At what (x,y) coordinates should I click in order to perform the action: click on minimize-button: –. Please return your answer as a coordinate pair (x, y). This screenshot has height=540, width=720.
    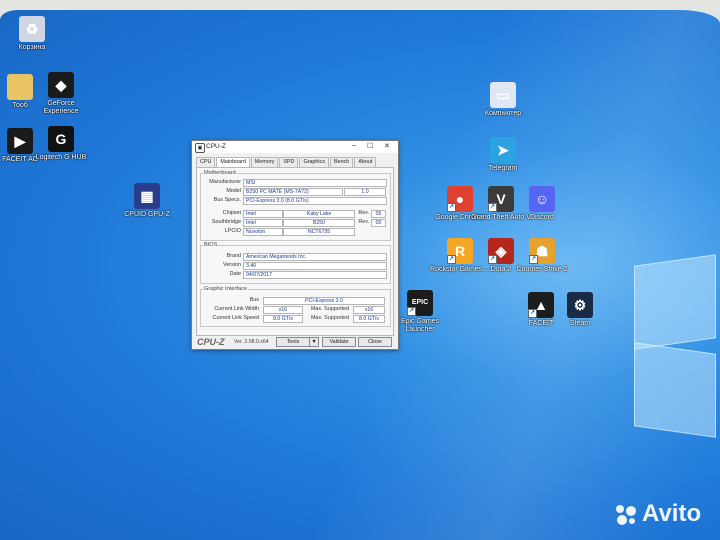
    Looking at the image, I should click on (354, 145).